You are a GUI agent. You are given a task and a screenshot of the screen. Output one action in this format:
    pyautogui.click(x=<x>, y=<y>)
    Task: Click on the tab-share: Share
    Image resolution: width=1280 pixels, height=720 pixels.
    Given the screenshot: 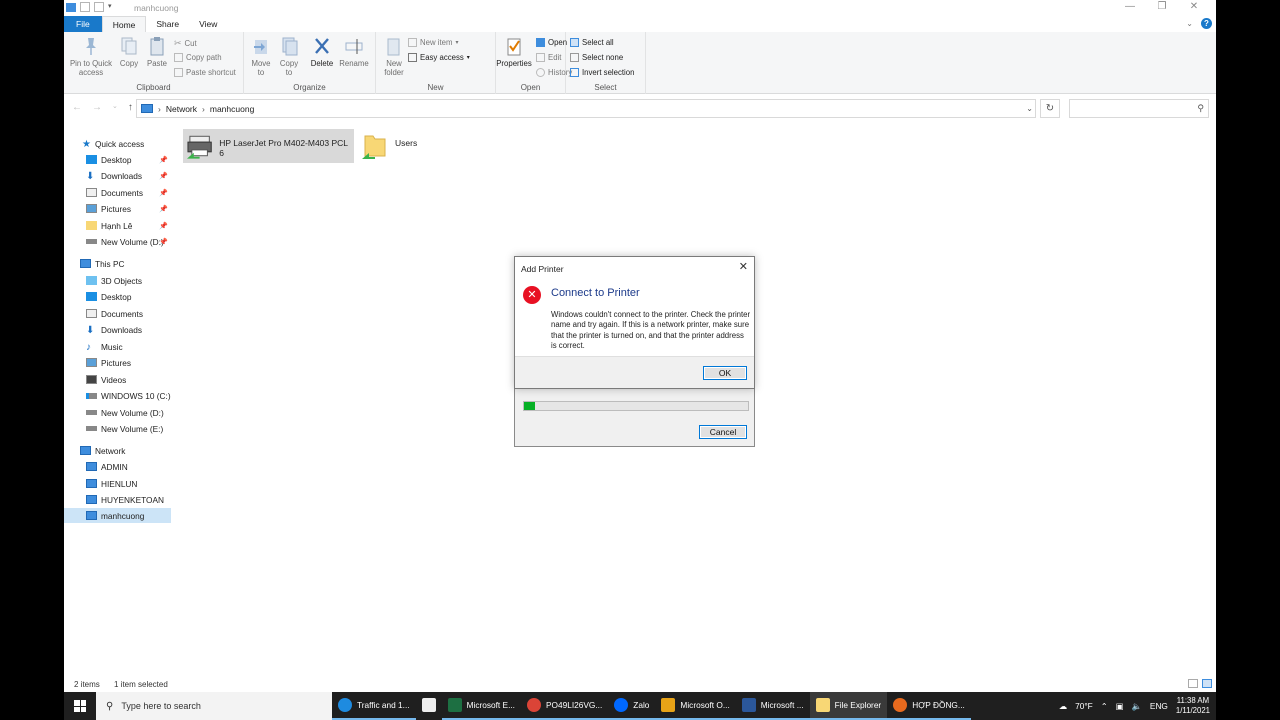 What is the action you would take?
    pyautogui.click(x=167, y=24)
    